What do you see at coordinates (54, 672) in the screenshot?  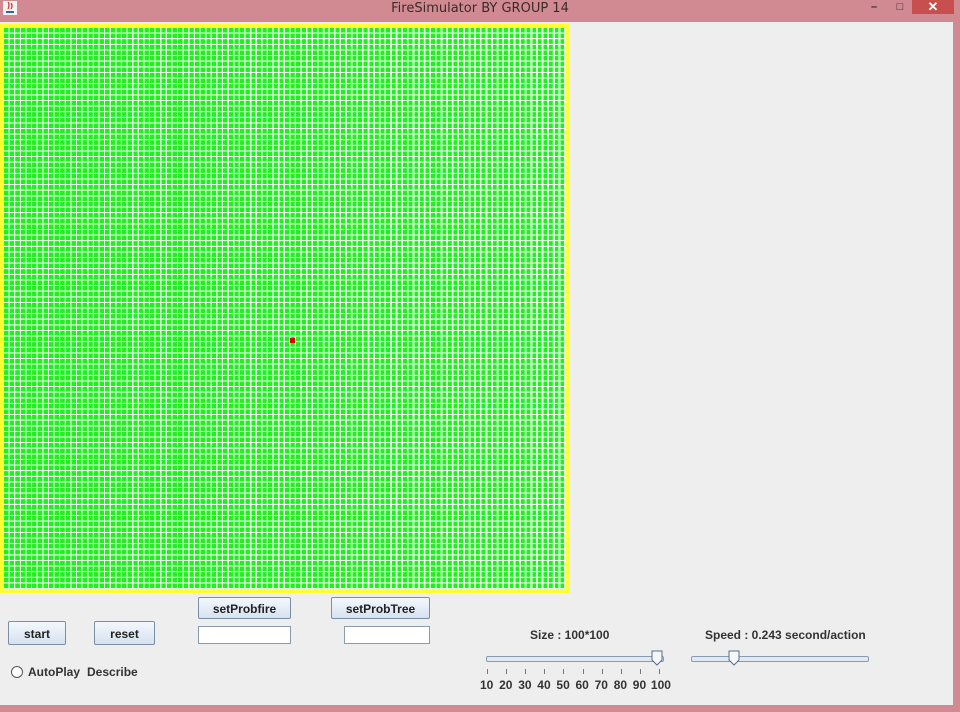 I see `autoplay-label: AutoPlay` at bounding box center [54, 672].